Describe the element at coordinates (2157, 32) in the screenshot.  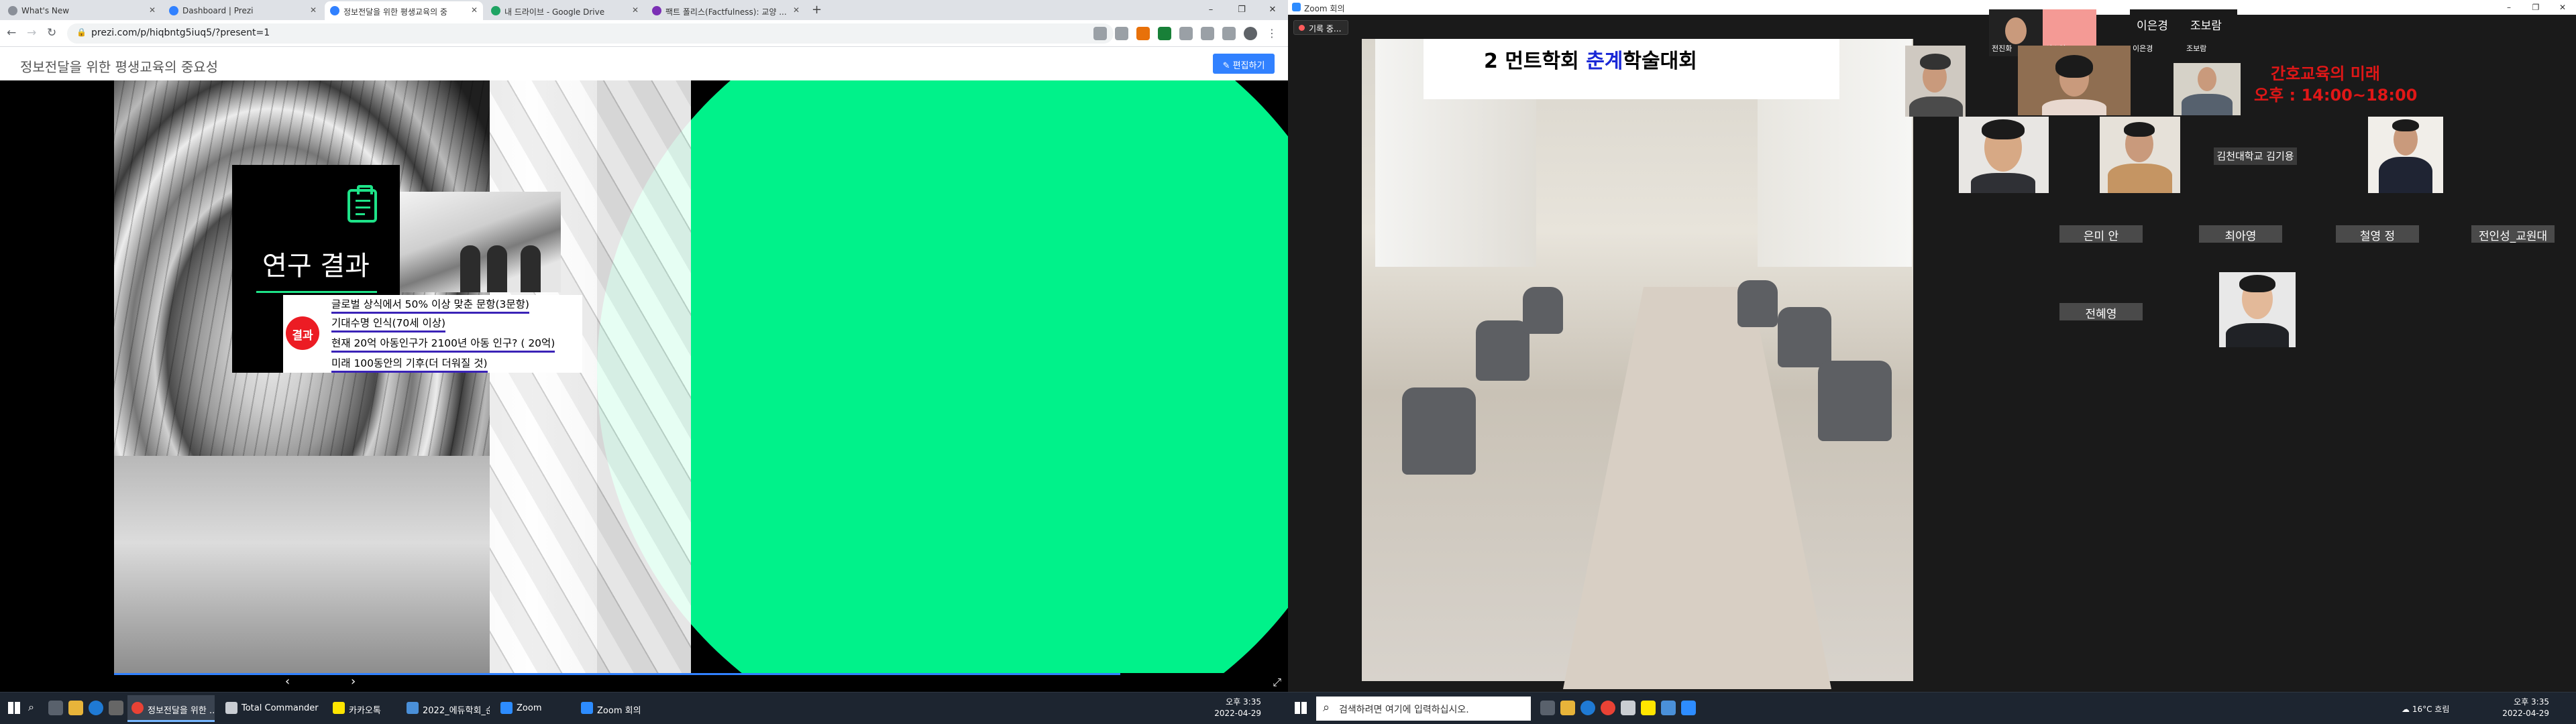
I see `video-thumbnail: 이은경 이은경` at that location.